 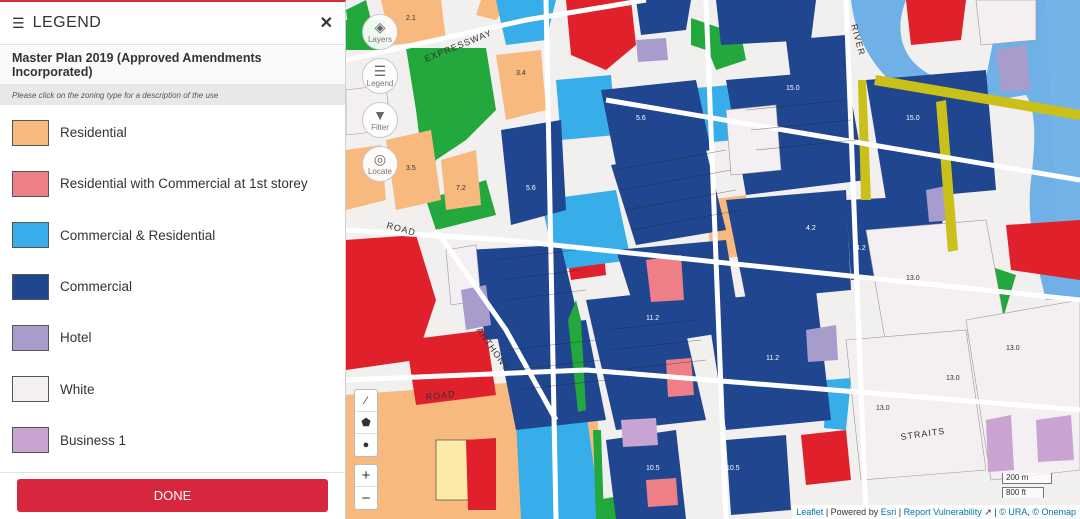 I want to click on scale-metric: 200 m, so click(x=1027, y=478).